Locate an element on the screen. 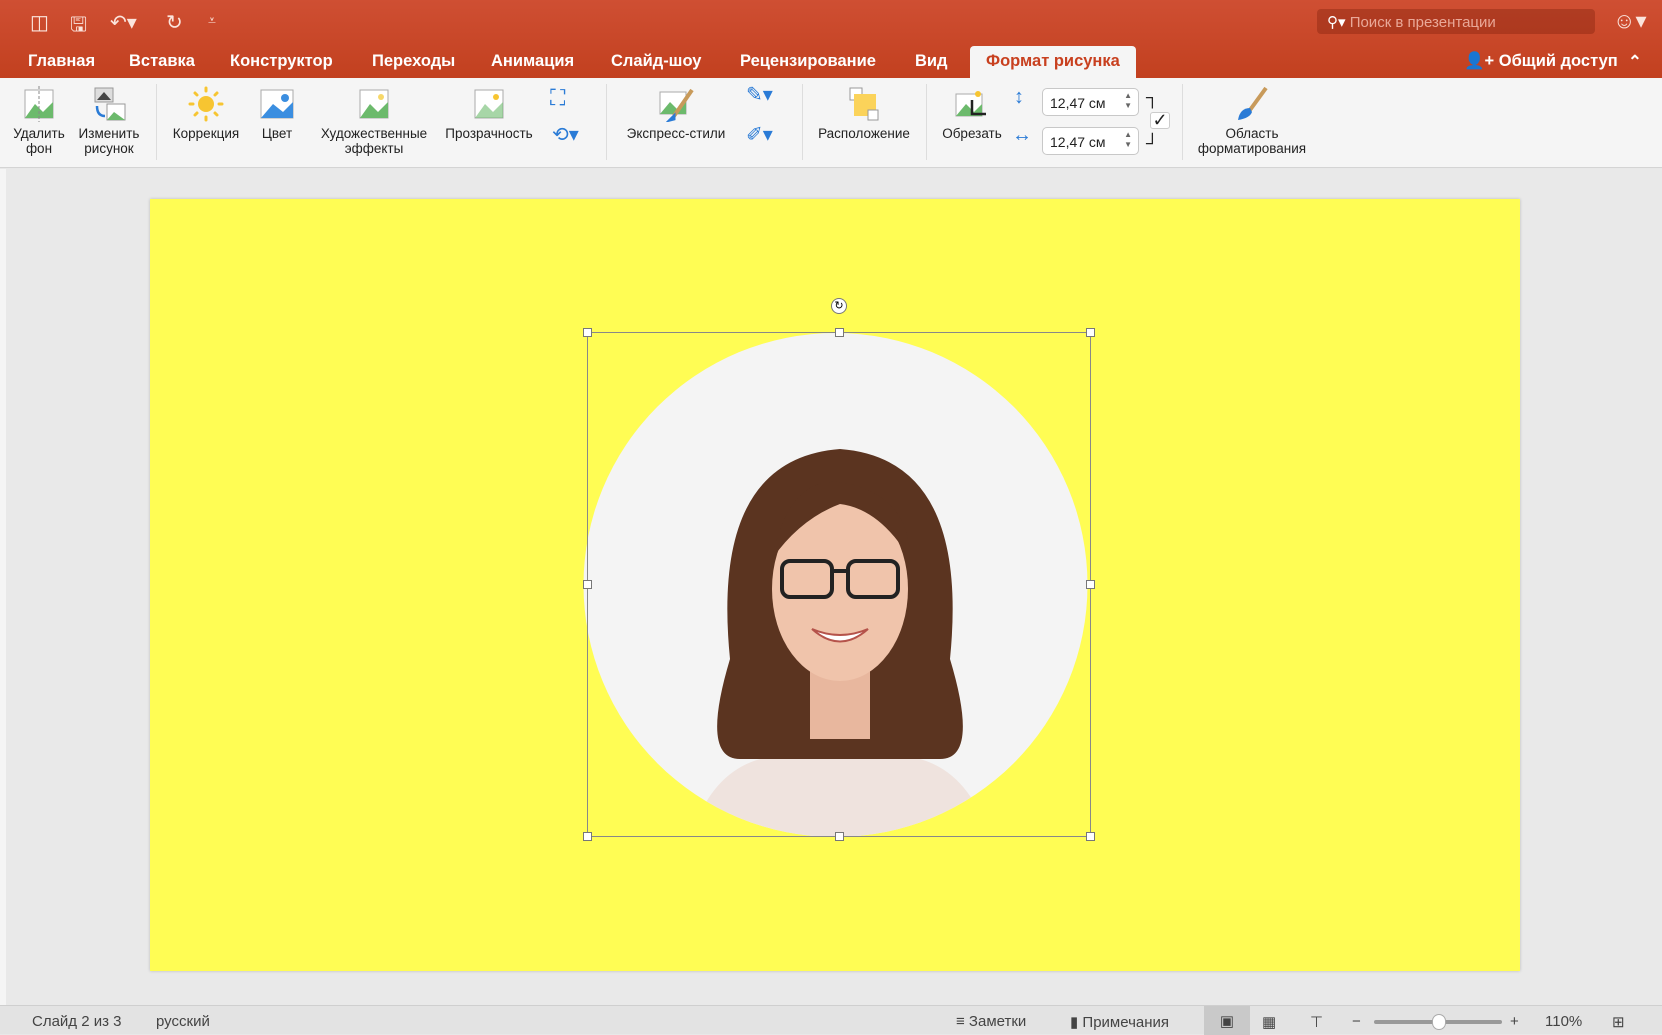 The height and width of the screenshot is (1035, 1662). paintbrush-icon is located at coordinates (1253, 103).